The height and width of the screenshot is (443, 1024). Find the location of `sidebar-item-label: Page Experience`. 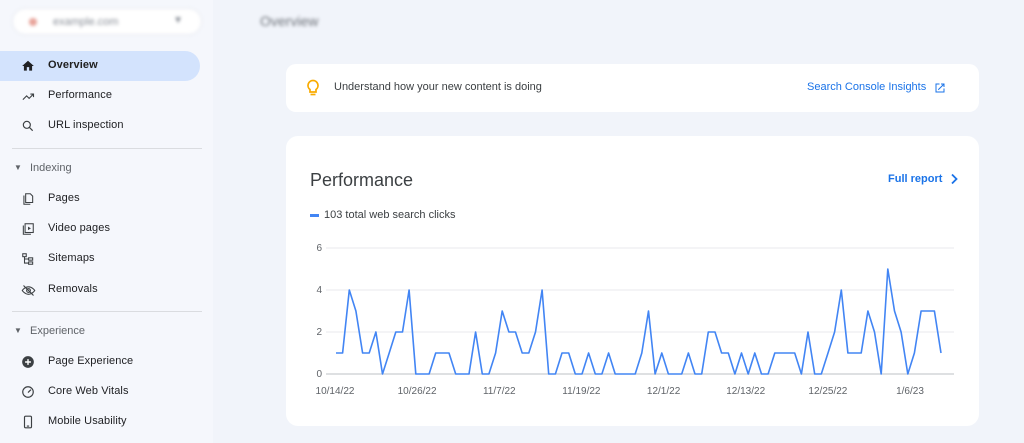

sidebar-item-label: Page Experience is located at coordinates (91, 361).